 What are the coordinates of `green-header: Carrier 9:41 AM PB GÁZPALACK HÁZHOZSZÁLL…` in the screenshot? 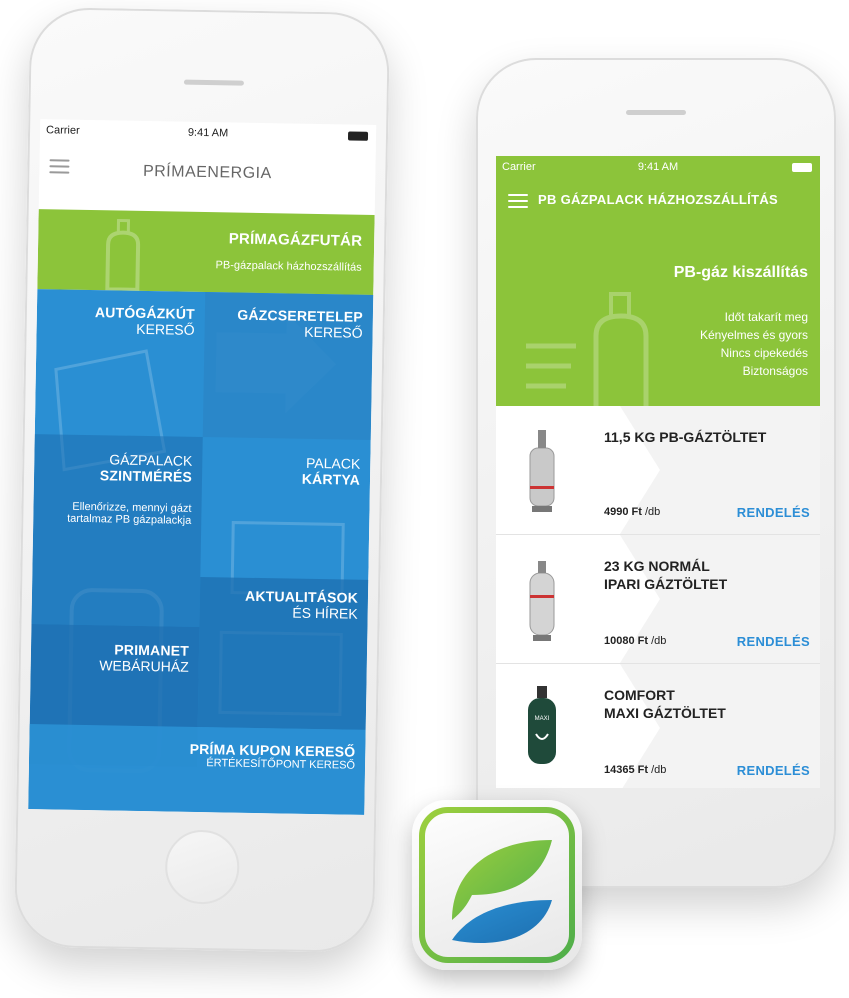 It's located at (658, 286).